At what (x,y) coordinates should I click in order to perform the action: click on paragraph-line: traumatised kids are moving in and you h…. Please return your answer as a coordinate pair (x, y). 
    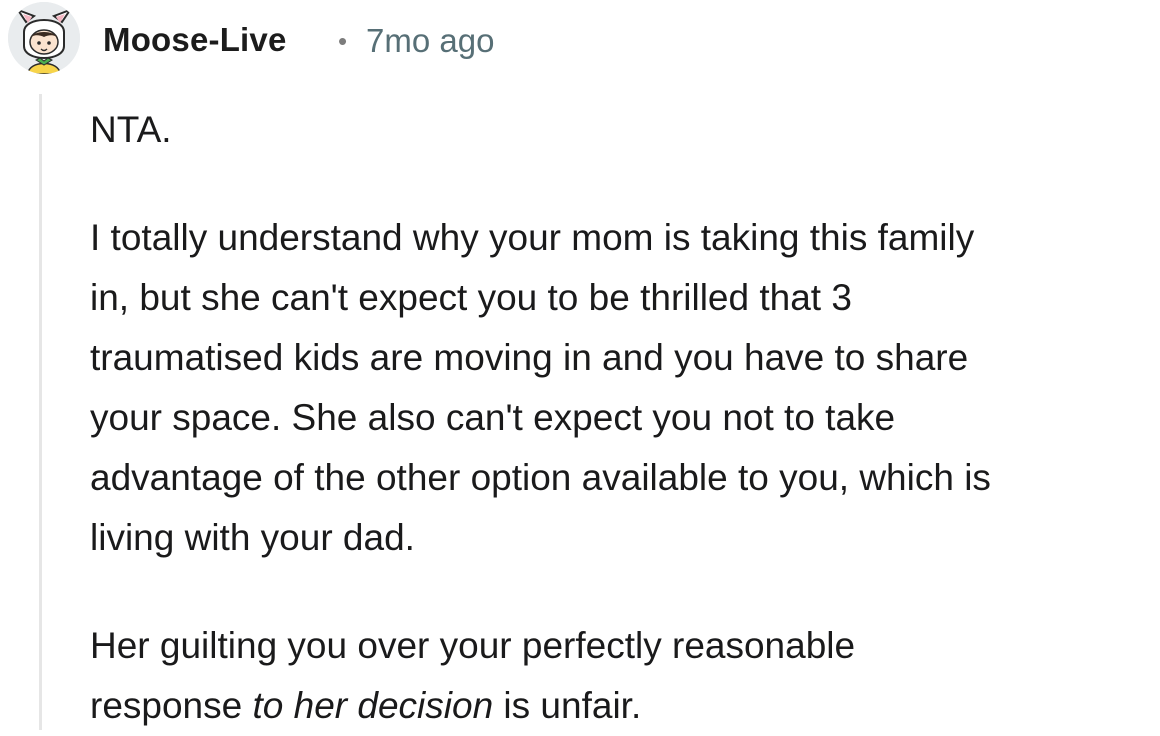
    Looking at the image, I should click on (529, 357).